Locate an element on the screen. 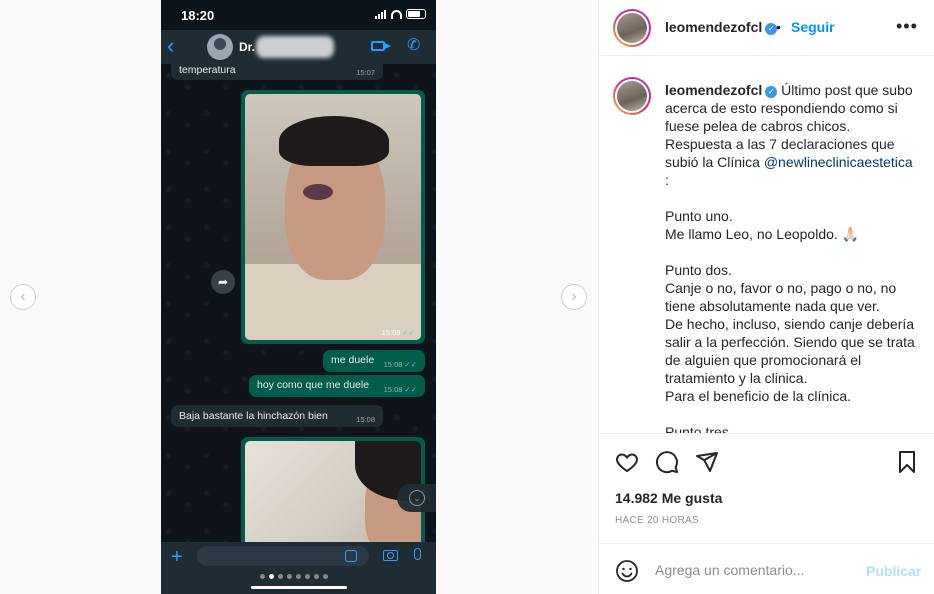  wifi-icon is located at coordinates (396, 14).